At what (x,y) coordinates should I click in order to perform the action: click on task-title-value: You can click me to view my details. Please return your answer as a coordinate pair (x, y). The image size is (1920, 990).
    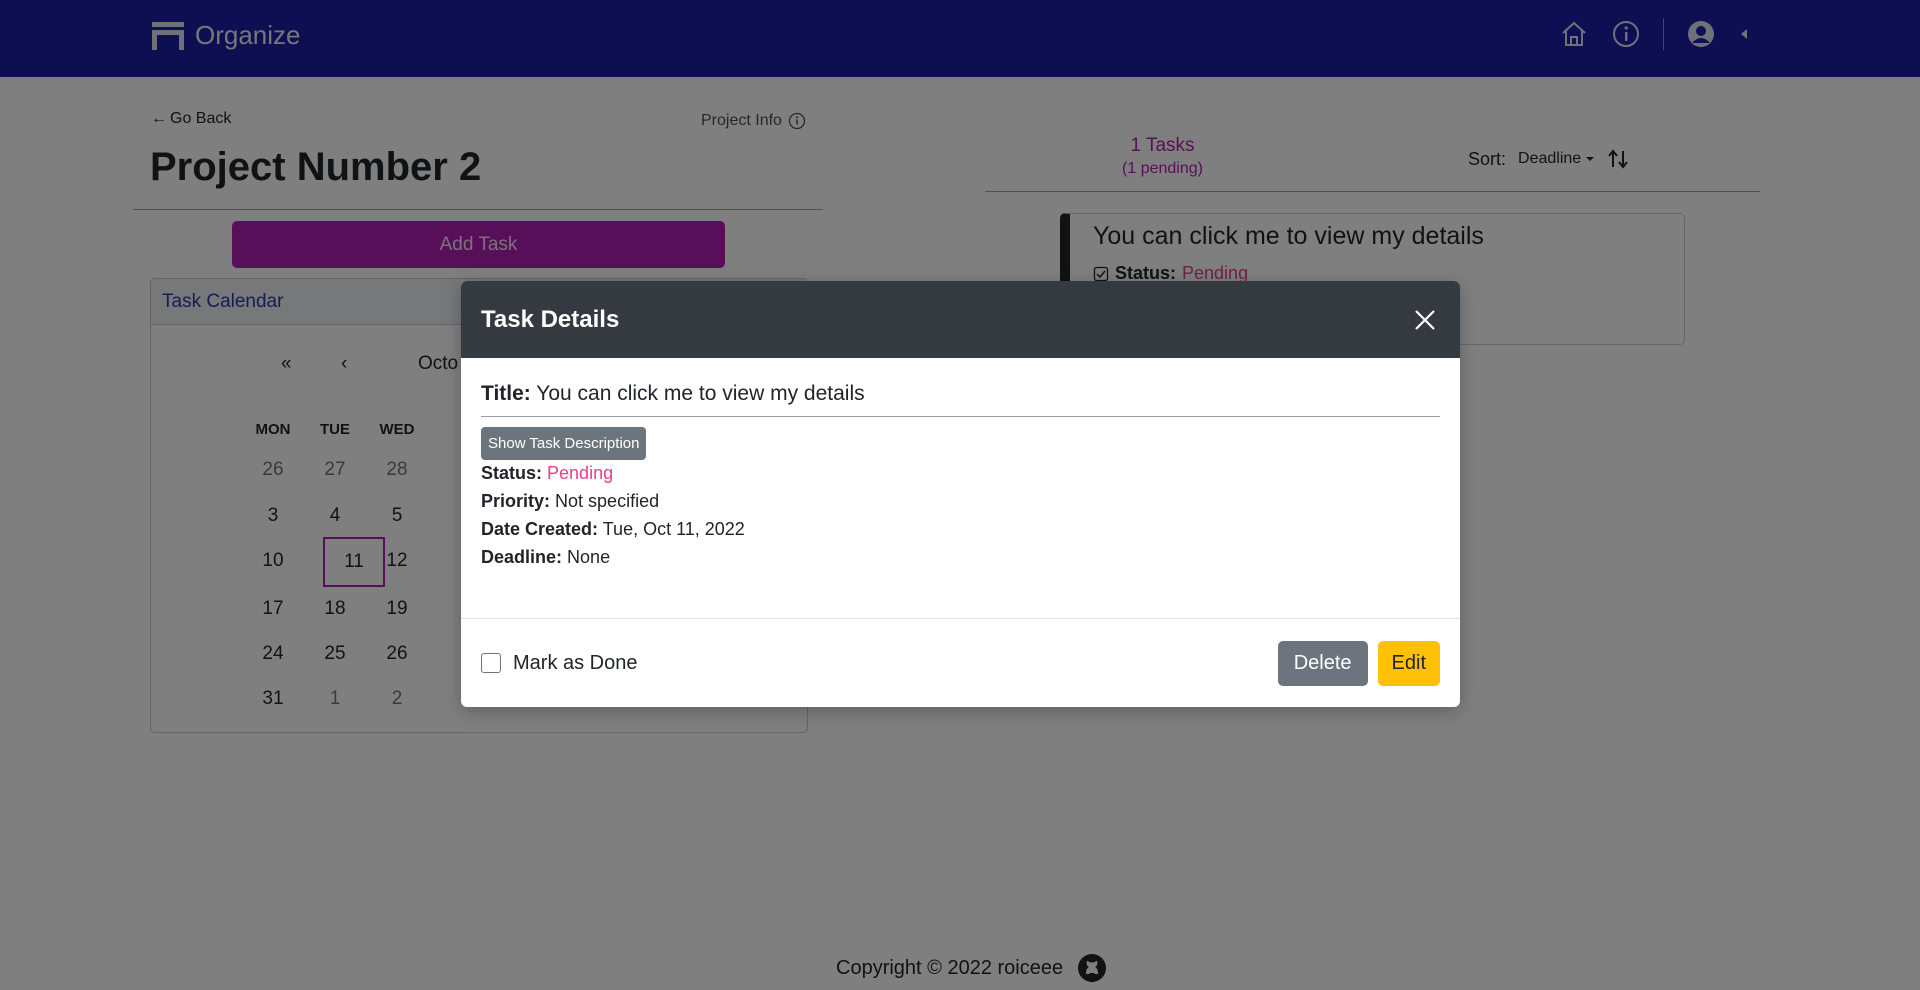
    Looking at the image, I should click on (700, 393).